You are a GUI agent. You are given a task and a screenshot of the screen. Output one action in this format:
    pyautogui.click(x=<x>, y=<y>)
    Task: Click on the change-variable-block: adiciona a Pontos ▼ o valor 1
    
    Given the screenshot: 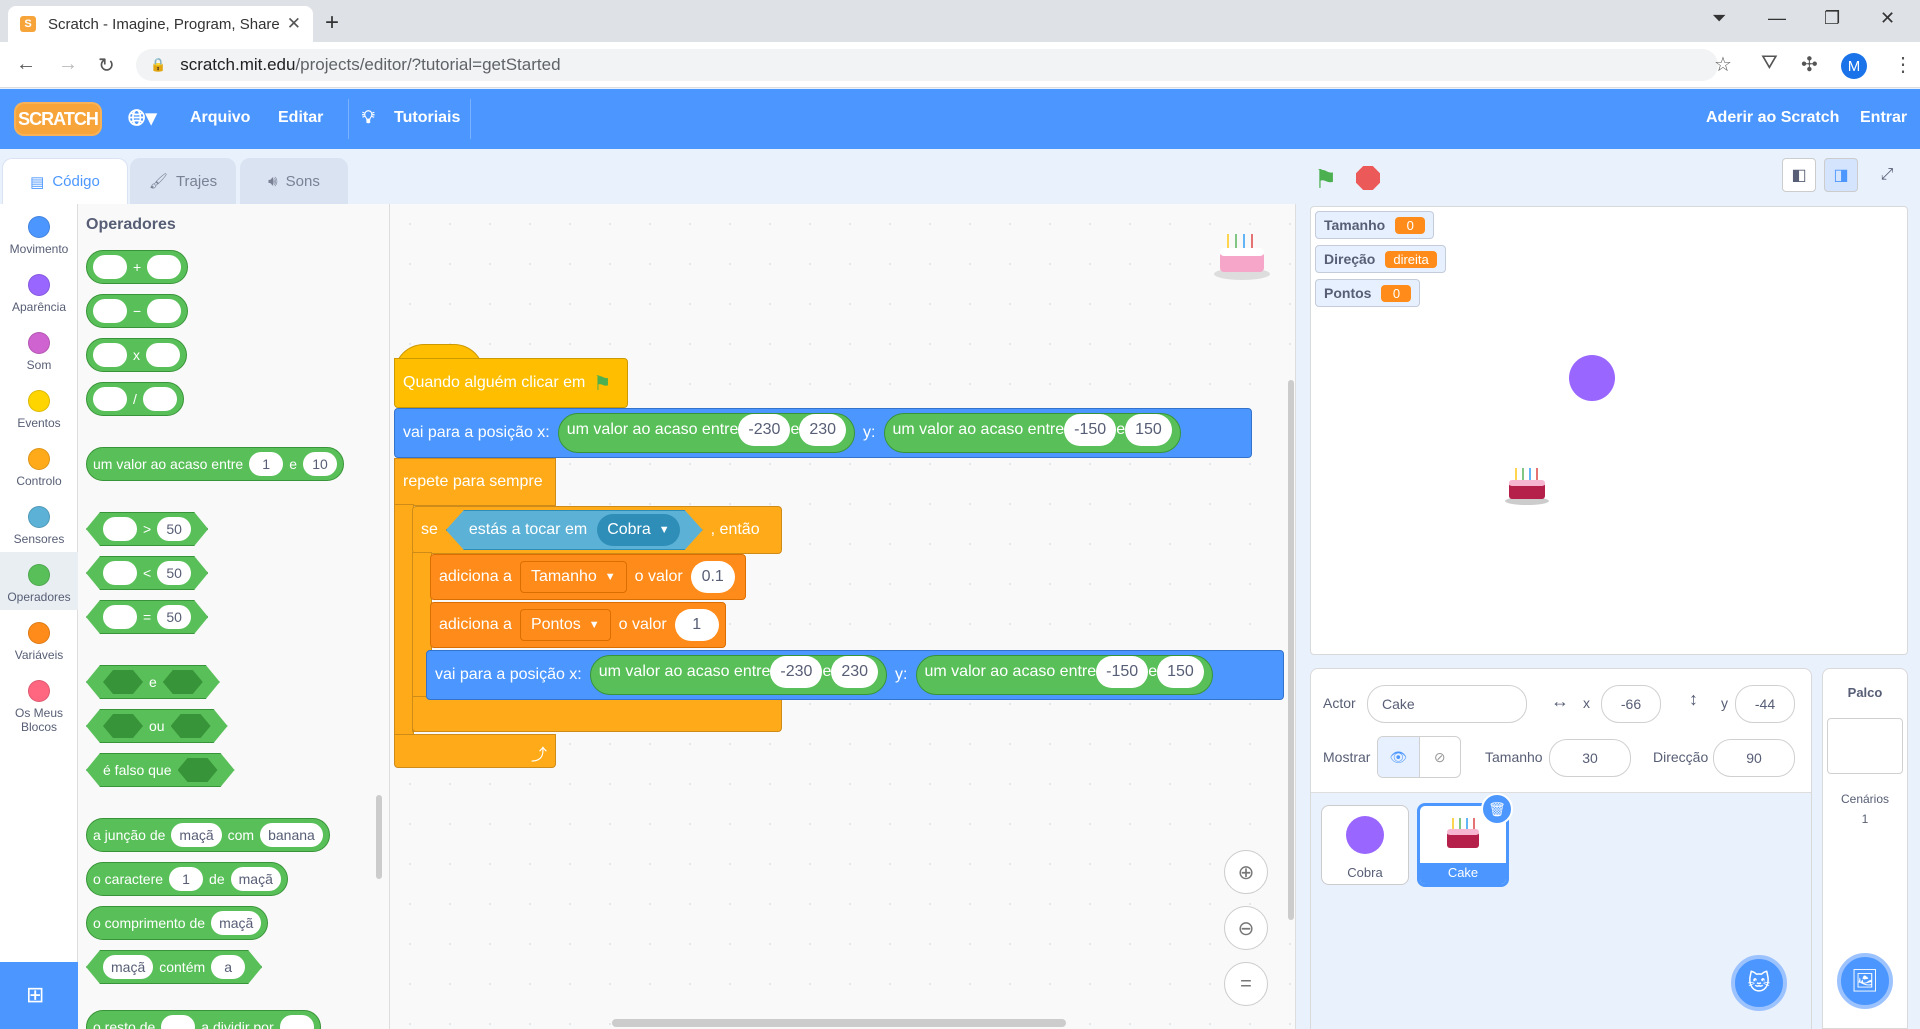 What is the action you would take?
    pyautogui.click(x=578, y=625)
    